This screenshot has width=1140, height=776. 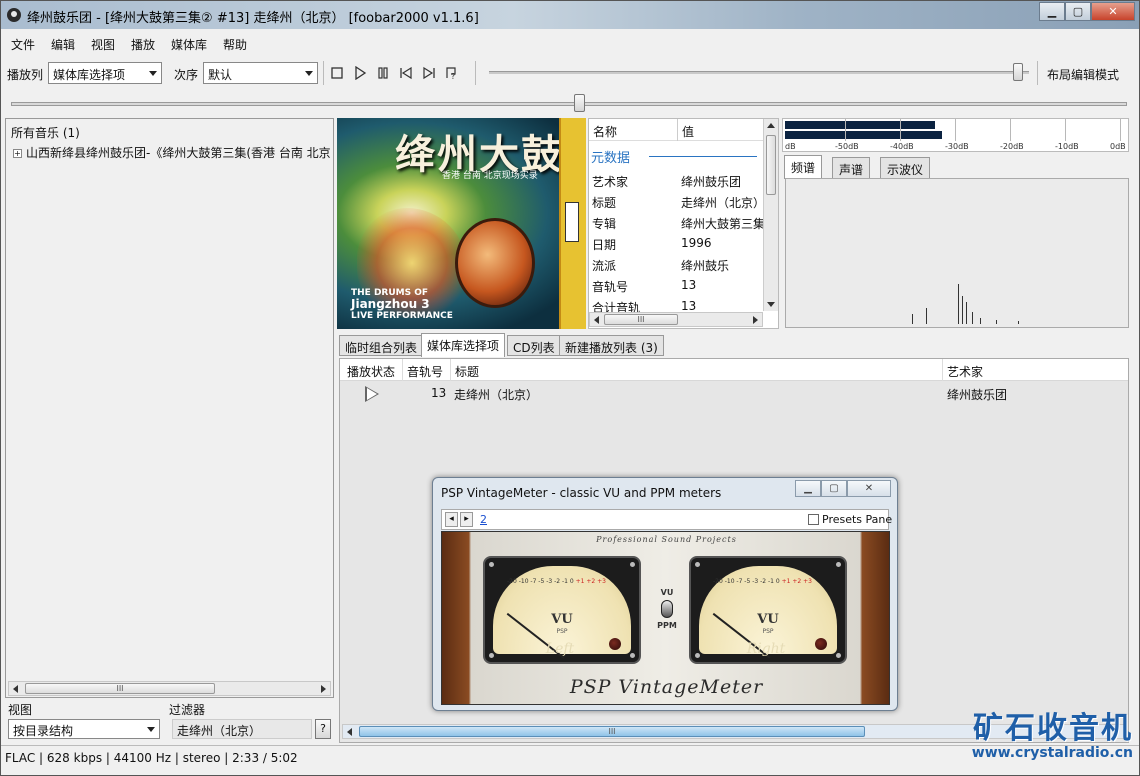 I want to click on scroll-up-icon, so click(x=771, y=125).